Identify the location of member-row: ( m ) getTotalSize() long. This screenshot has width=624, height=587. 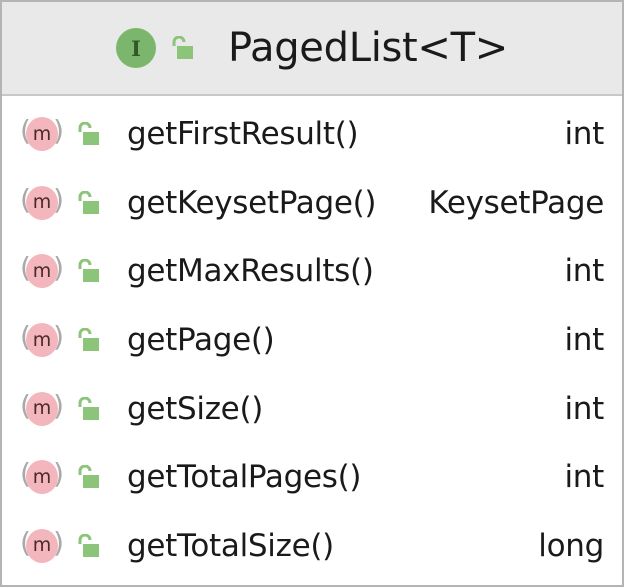
(312, 546).